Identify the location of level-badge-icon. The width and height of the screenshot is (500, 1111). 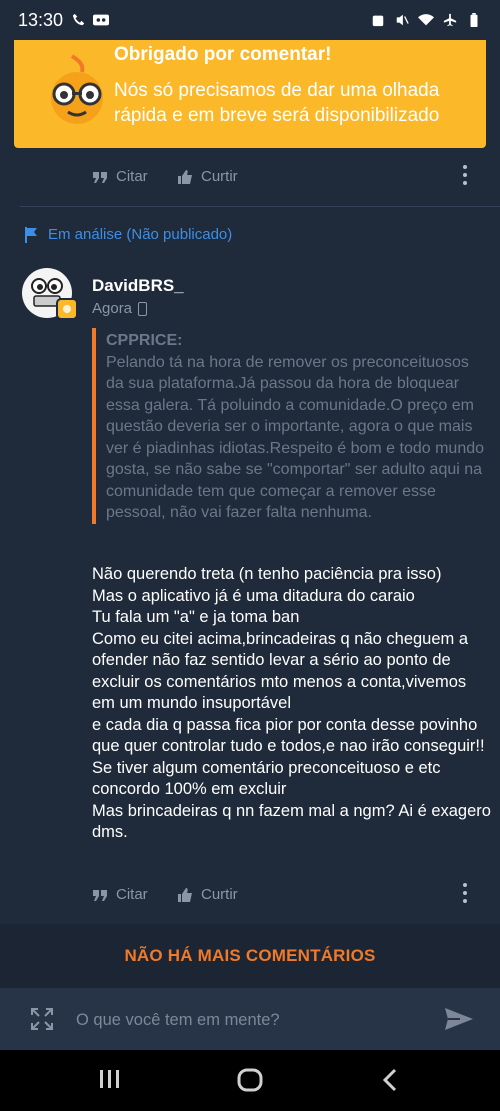
(67, 309).